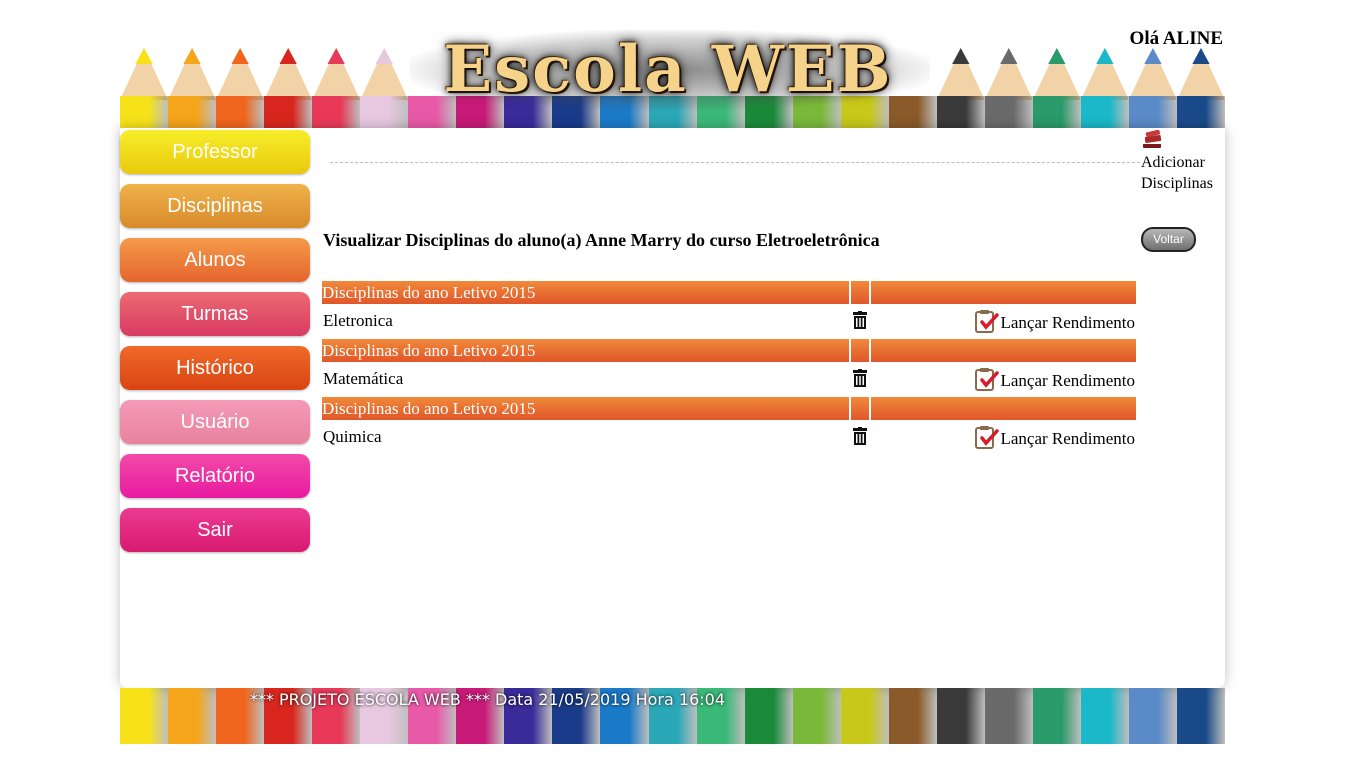 The width and height of the screenshot is (1366, 768). Describe the element at coordinates (358, 320) in the screenshot. I see `discipline-name: Eletronica` at that location.